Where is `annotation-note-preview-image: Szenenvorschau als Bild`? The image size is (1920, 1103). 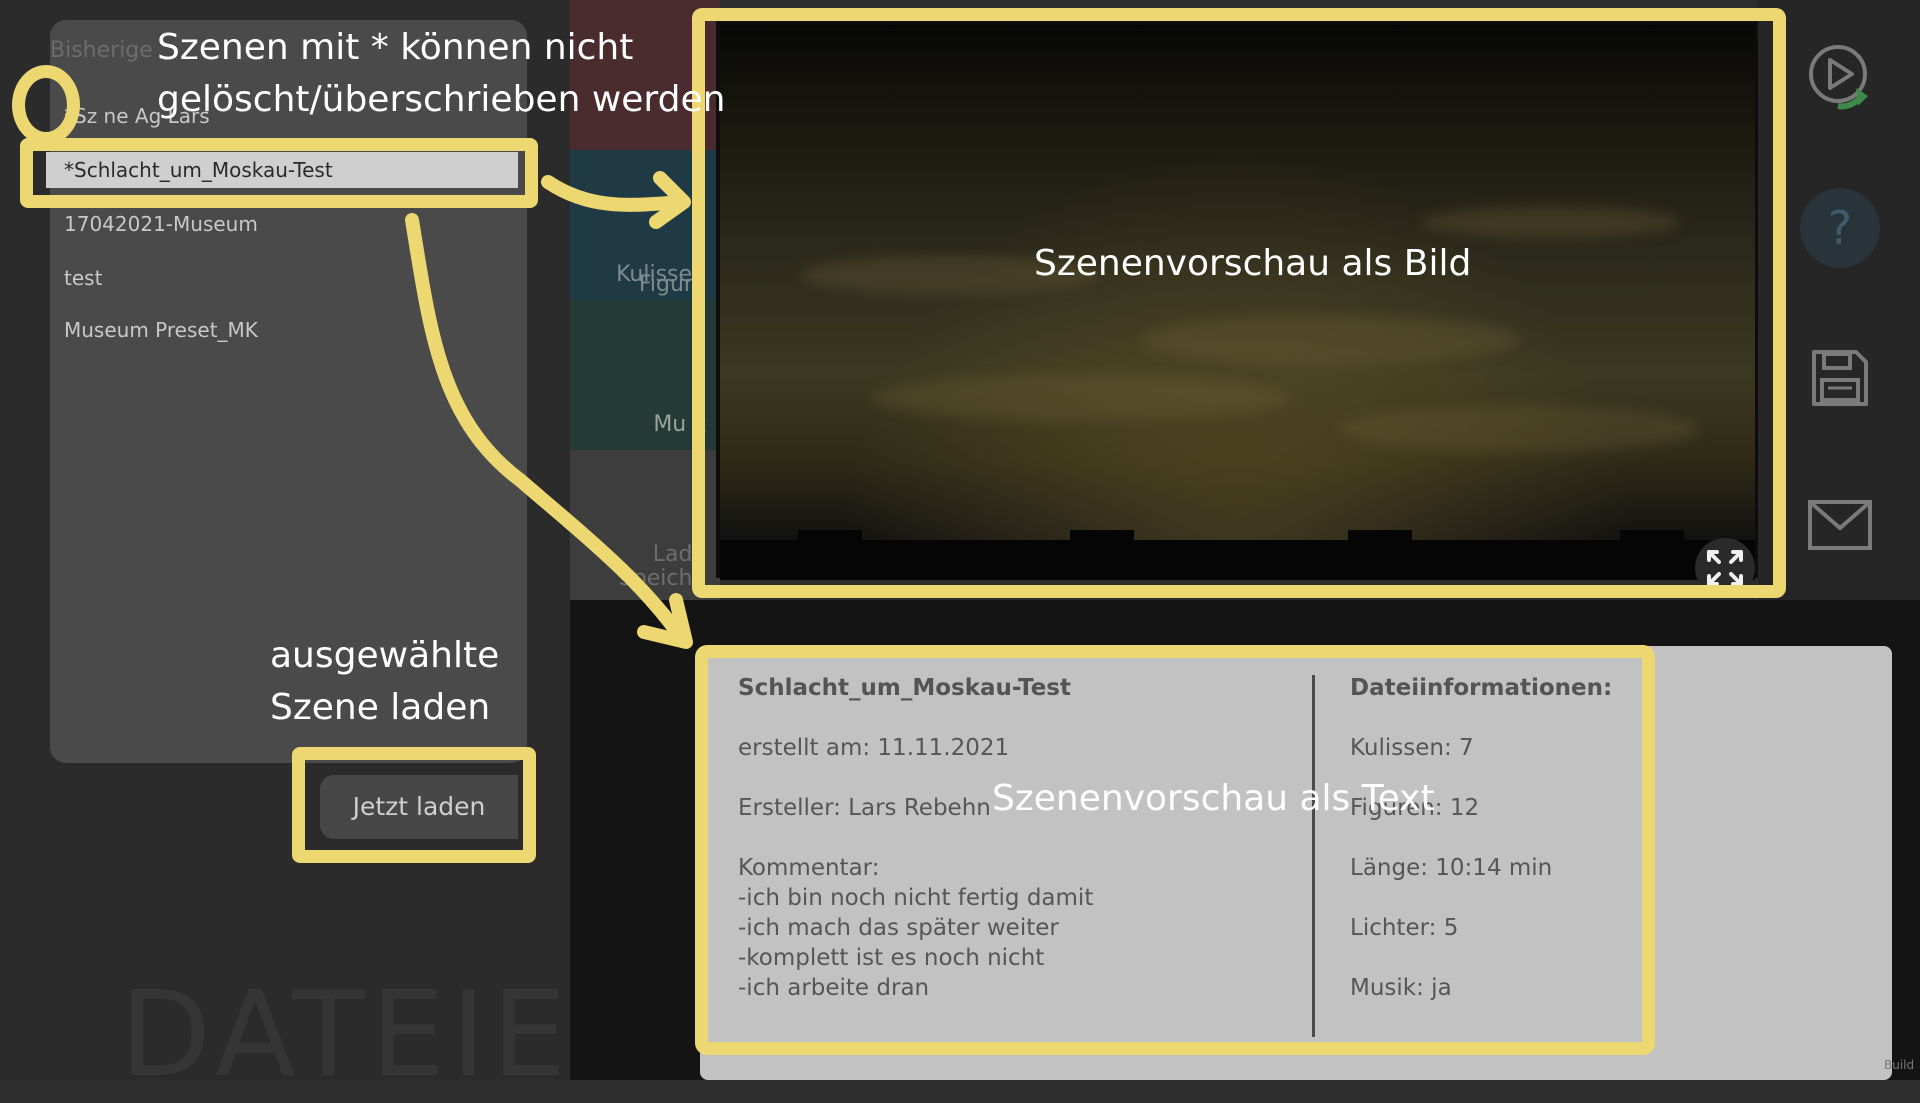
annotation-note-preview-image: Szenenvorschau als Bild is located at coordinates (1253, 263).